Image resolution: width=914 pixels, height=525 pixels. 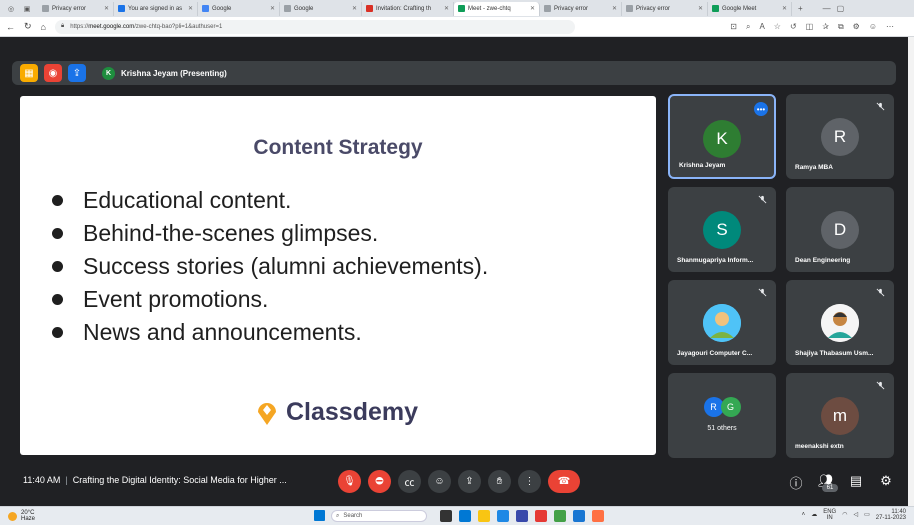 What do you see at coordinates (761, 109) in the screenshot?
I see `more-options-icon: •••` at bounding box center [761, 109].